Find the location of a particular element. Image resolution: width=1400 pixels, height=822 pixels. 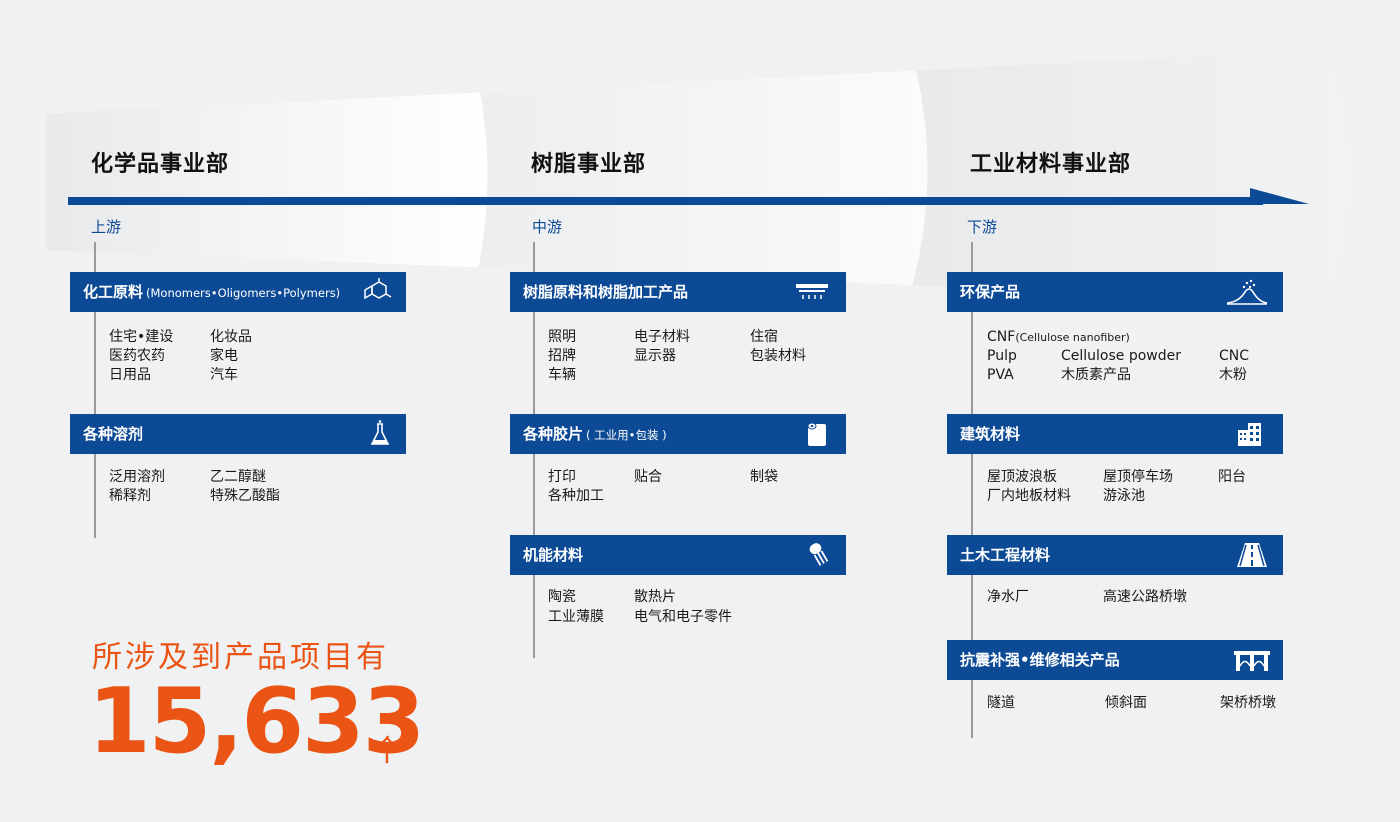

list-item: 乙二醇醚 is located at coordinates (238, 477).